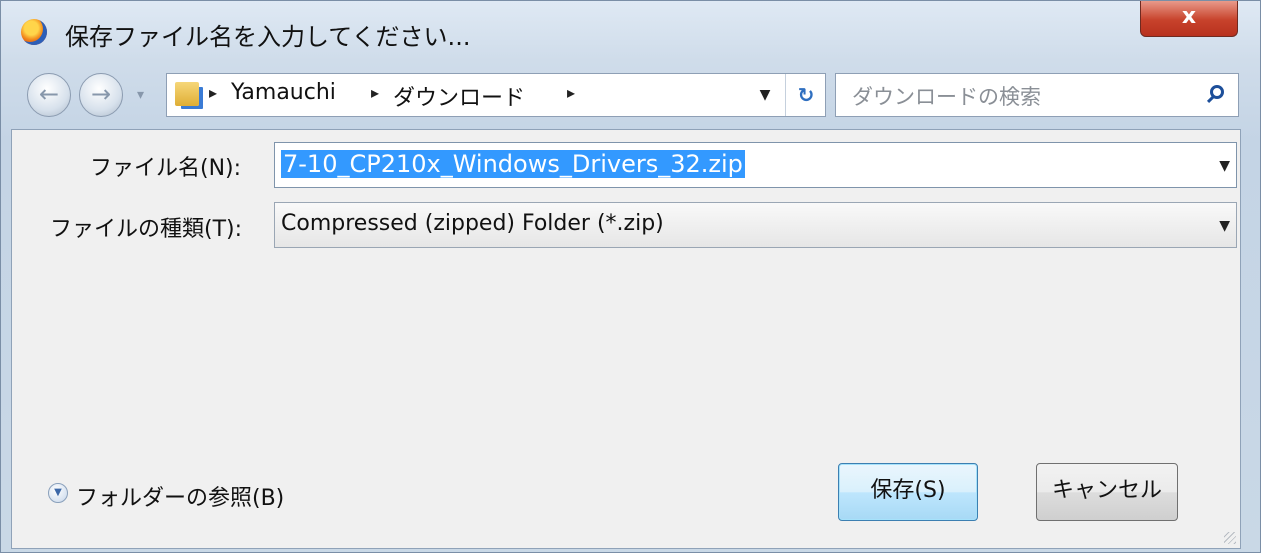 This screenshot has width=1261, height=553. What do you see at coordinates (755, 225) in the screenshot?
I see `filetype-select: Compressed (zipped) Folder (*.zip) ▼` at bounding box center [755, 225].